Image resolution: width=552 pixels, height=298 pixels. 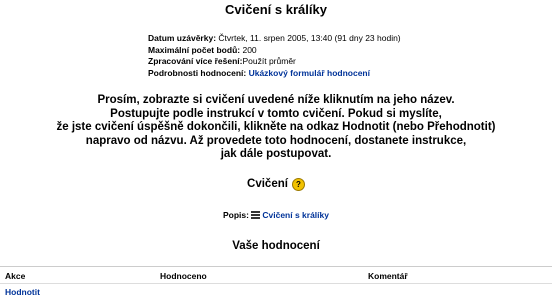 I want to click on multiple-submissions-label: Zpracování více řešení:, so click(x=195, y=61).